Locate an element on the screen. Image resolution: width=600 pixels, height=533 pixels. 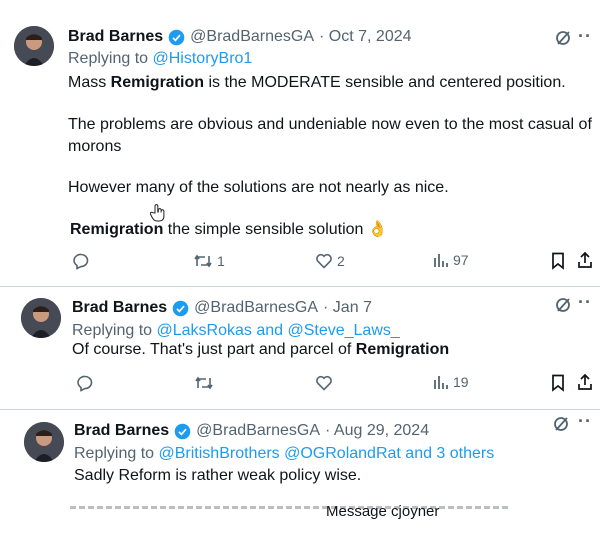
hand-cursor-icon is located at coordinates (157, 213).